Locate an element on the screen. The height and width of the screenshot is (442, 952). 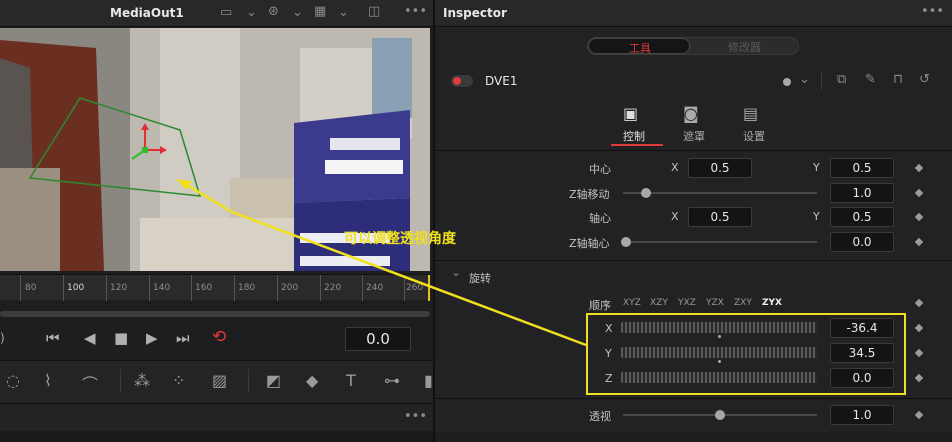
annotation-text: 可以调整透视角度 is located at coordinates (400, 239).